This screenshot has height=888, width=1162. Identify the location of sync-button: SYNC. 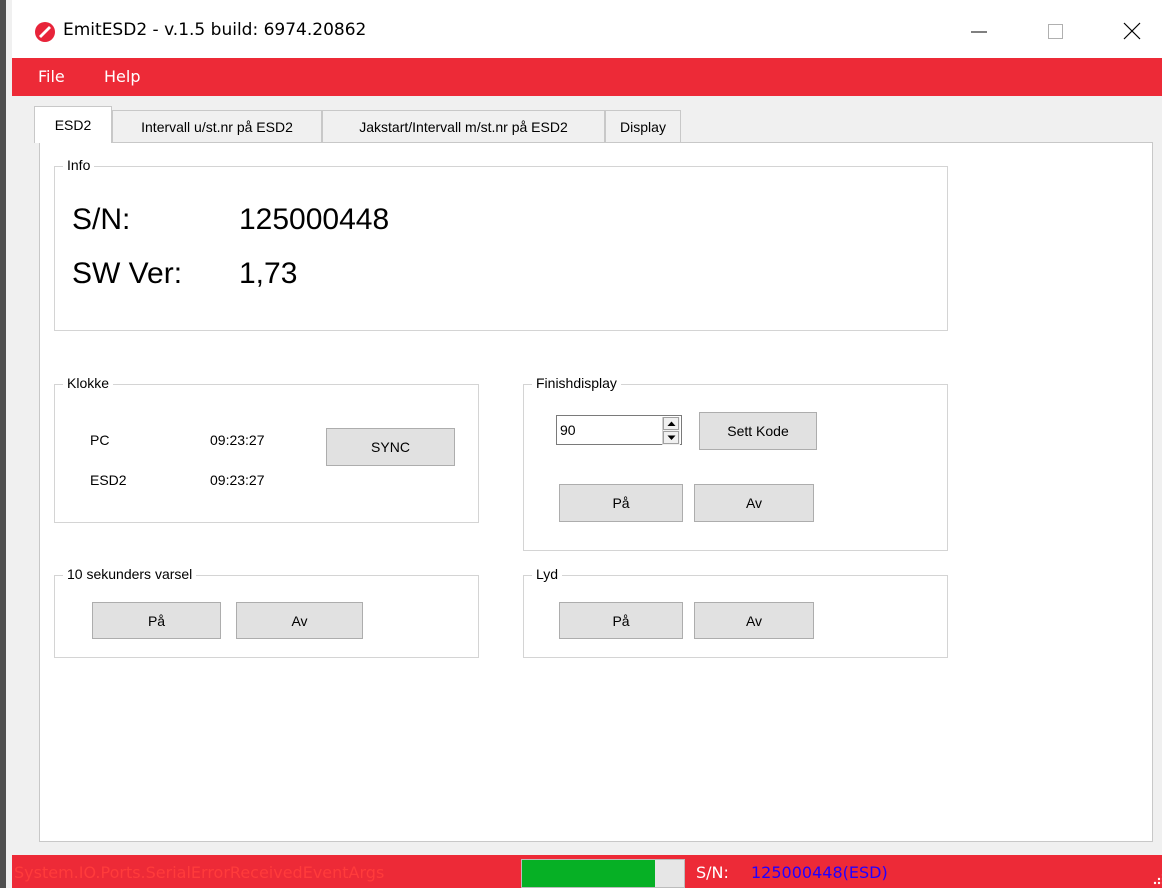
(390, 447).